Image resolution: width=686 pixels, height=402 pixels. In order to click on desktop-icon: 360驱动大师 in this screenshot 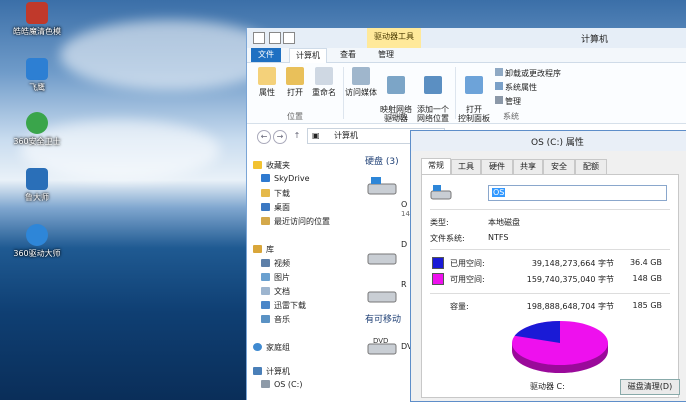, I will do `click(37, 241)`.